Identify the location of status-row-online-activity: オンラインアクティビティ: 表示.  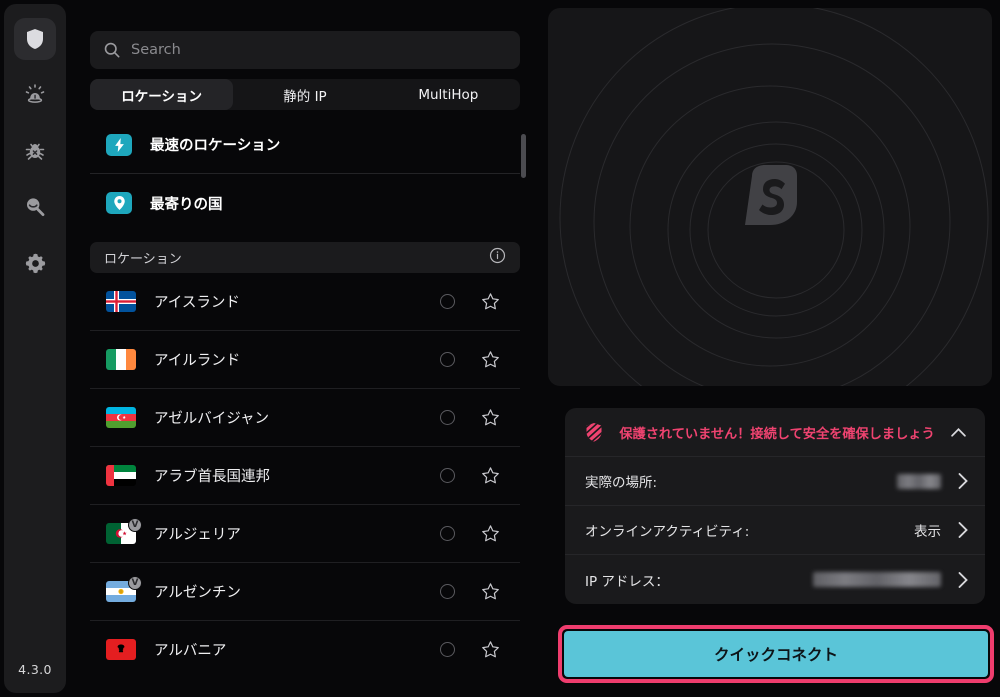
(775, 530).